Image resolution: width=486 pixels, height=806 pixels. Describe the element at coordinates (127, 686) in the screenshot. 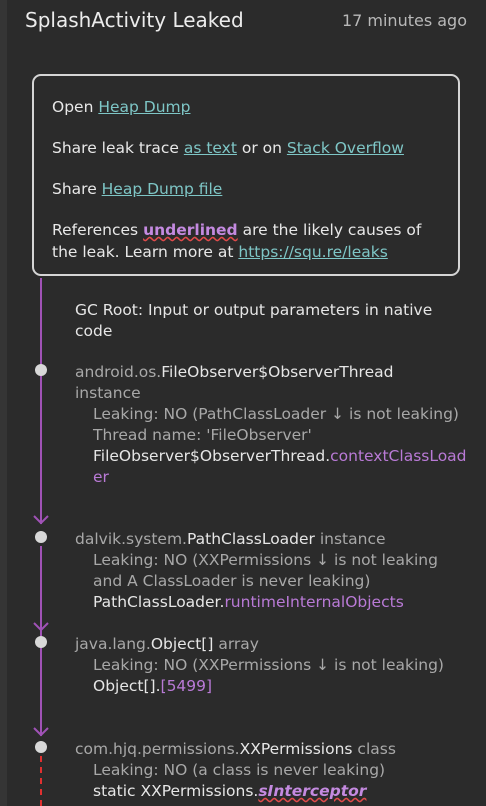

I see `reference-owner: Object[].` at that location.